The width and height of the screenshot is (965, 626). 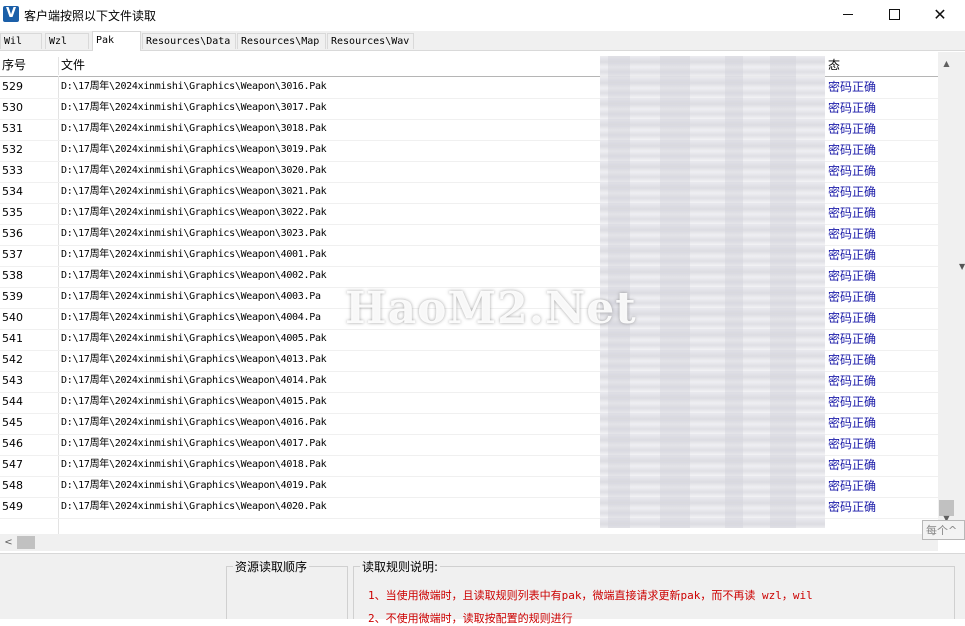 I want to click on row-number: 534, so click(x=12, y=191).